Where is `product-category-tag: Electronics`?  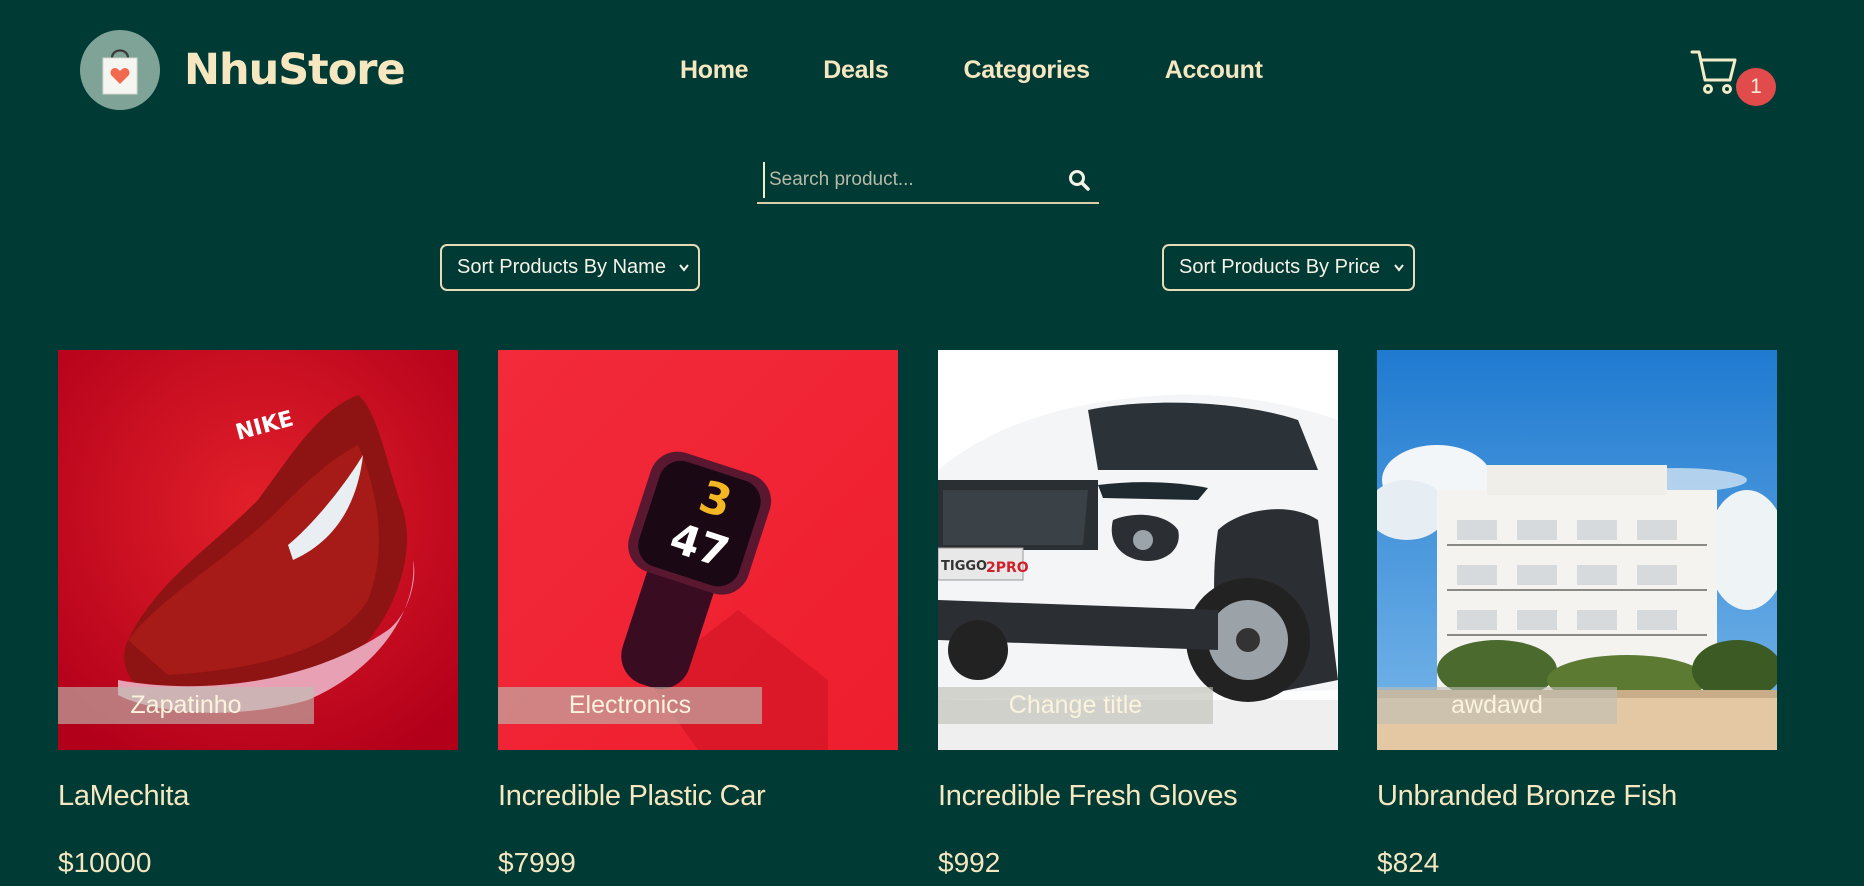 product-category-tag: Electronics is located at coordinates (630, 705).